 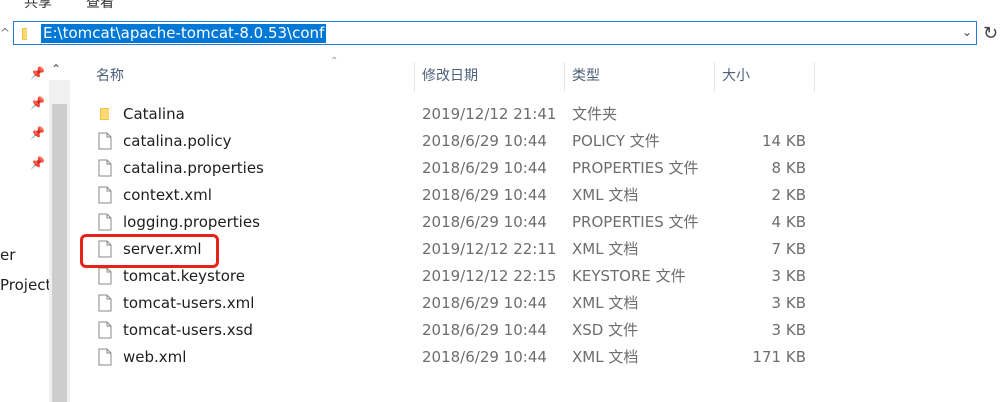 I want to click on file-row: context.xml 2018/6/29 10:44 XML 文档 2 KB, so click(x=544, y=195).